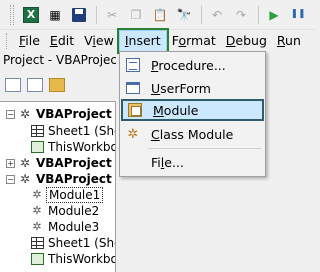 This screenshot has width=320, height=272. I want to click on tree-node-label: ThisWorkboo, so click(81, 147).